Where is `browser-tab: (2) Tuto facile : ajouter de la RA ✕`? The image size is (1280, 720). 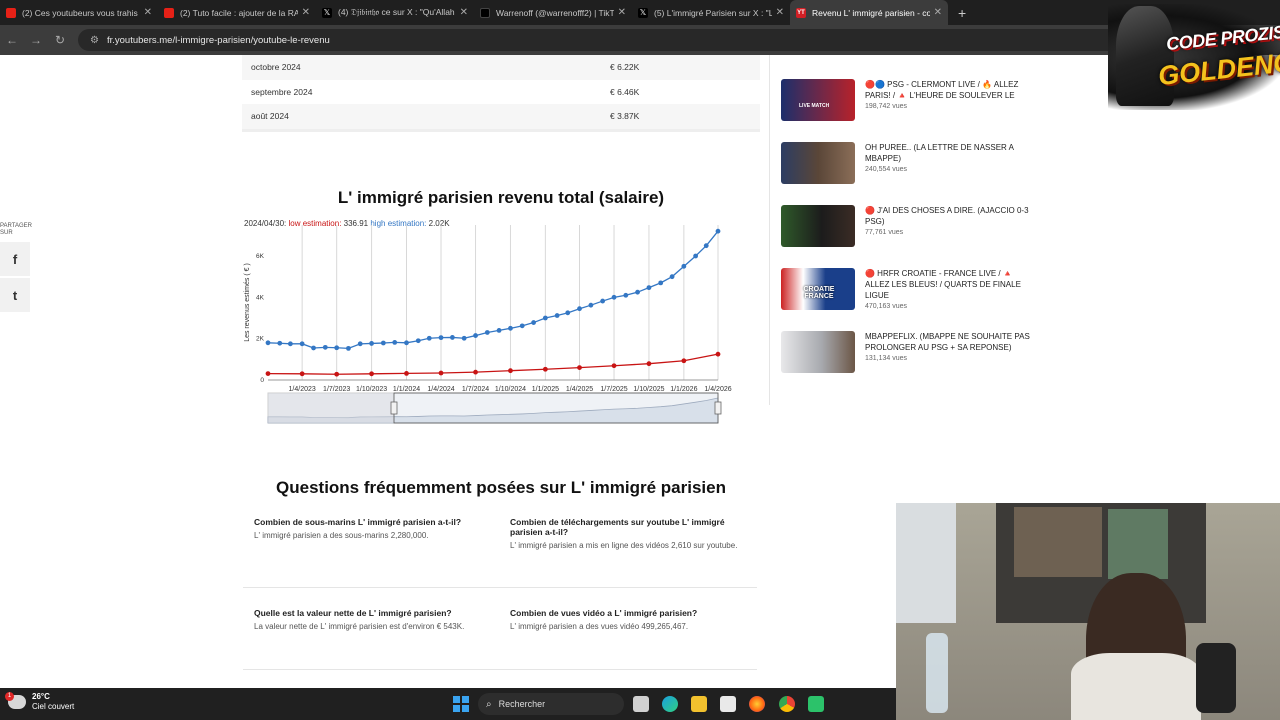 browser-tab: (2) Tuto facile : ajouter de la RA ✕ is located at coordinates (237, 12).